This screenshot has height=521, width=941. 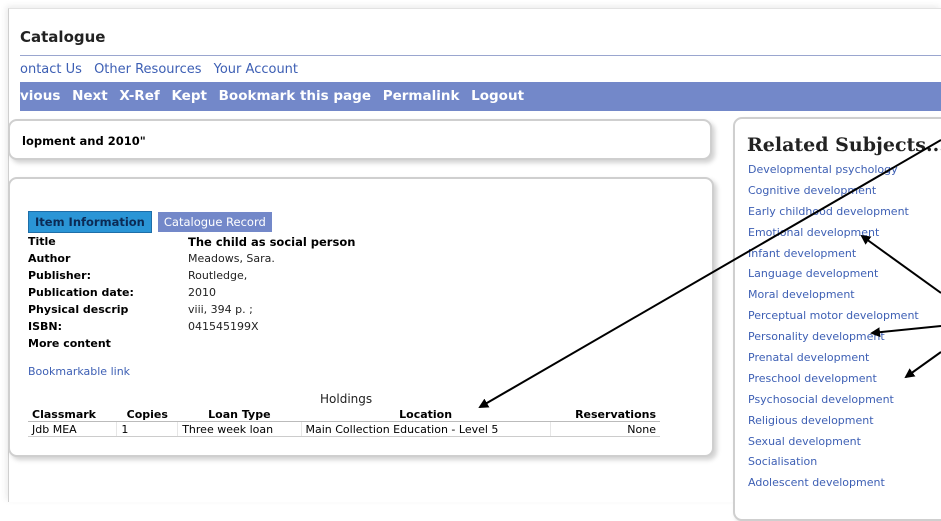 I want to click on arrow-to-preschool-development, so click(x=922, y=365).